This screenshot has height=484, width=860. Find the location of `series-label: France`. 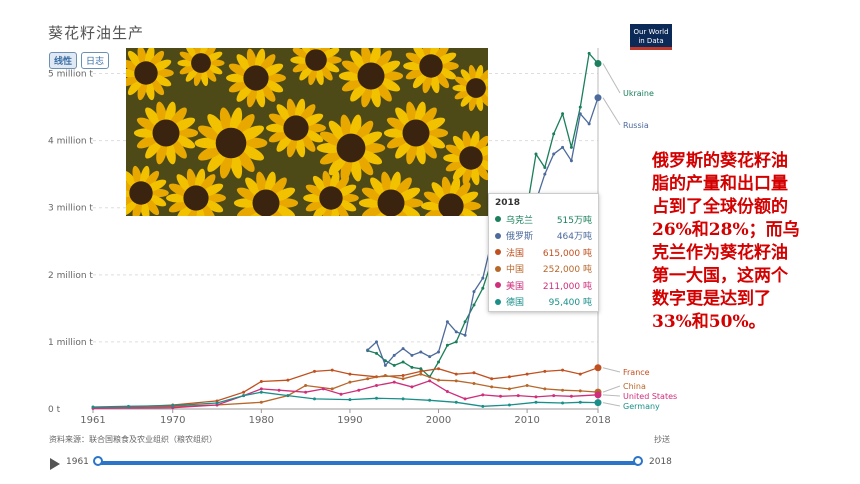

series-label: France is located at coordinates (636, 372).